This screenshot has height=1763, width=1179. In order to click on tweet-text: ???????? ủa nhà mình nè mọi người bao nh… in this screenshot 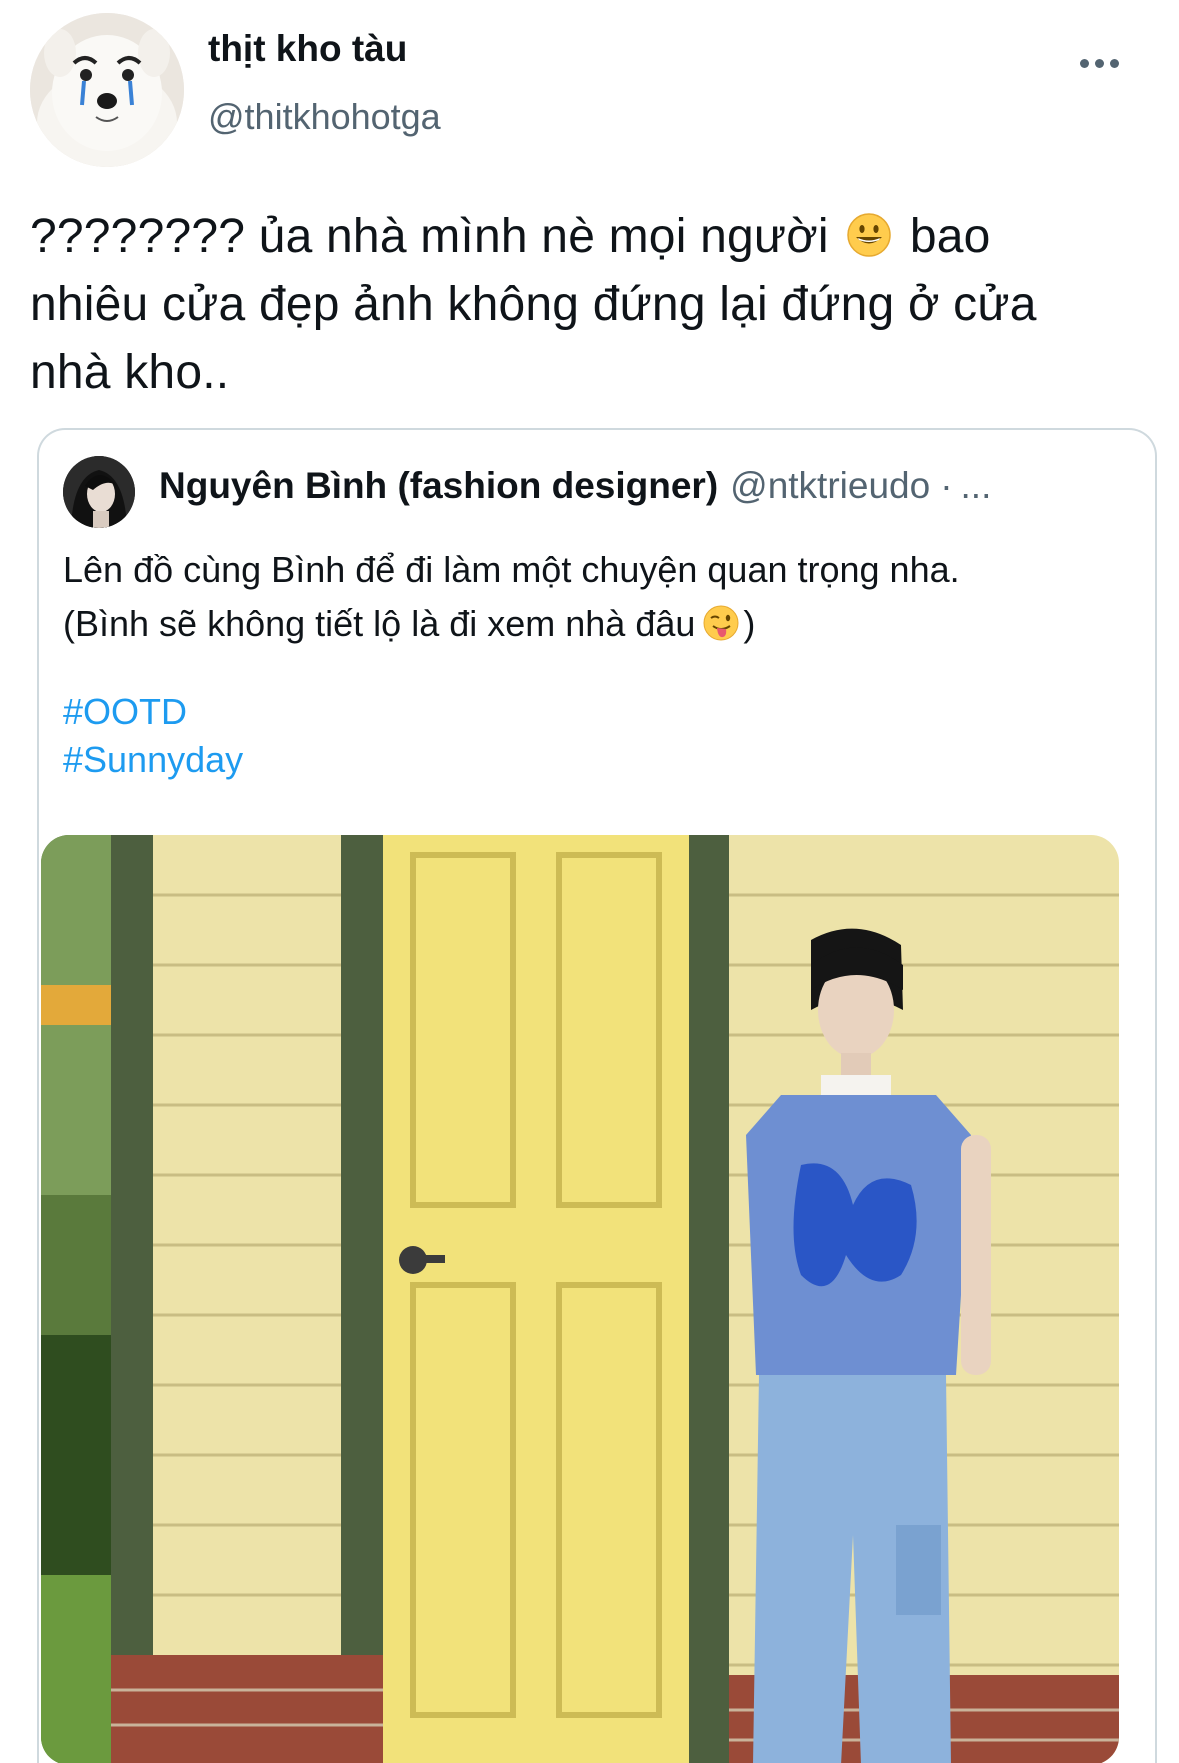, I will do `click(590, 305)`.